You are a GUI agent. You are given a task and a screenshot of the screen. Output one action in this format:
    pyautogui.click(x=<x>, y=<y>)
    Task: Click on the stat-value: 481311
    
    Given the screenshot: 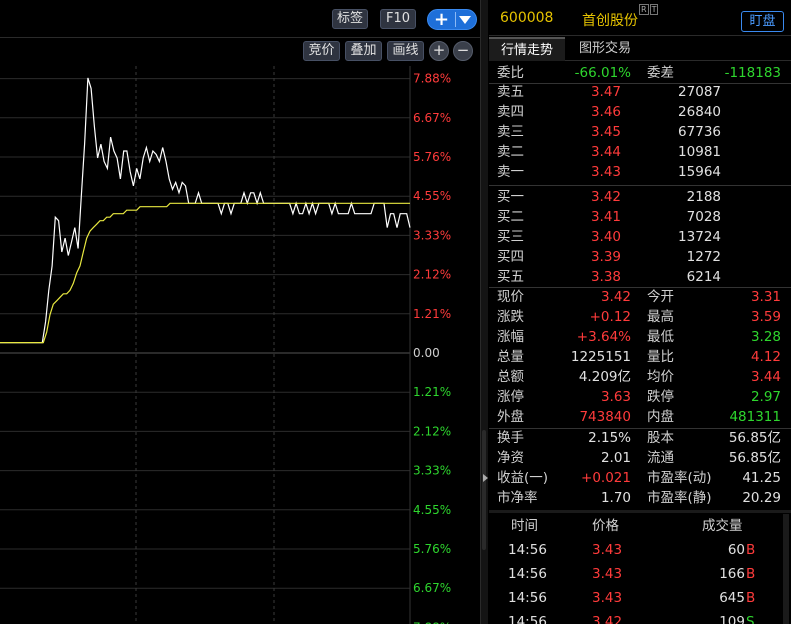 What is the action you would take?
    pyautogui.click(x=755, y=417)
    